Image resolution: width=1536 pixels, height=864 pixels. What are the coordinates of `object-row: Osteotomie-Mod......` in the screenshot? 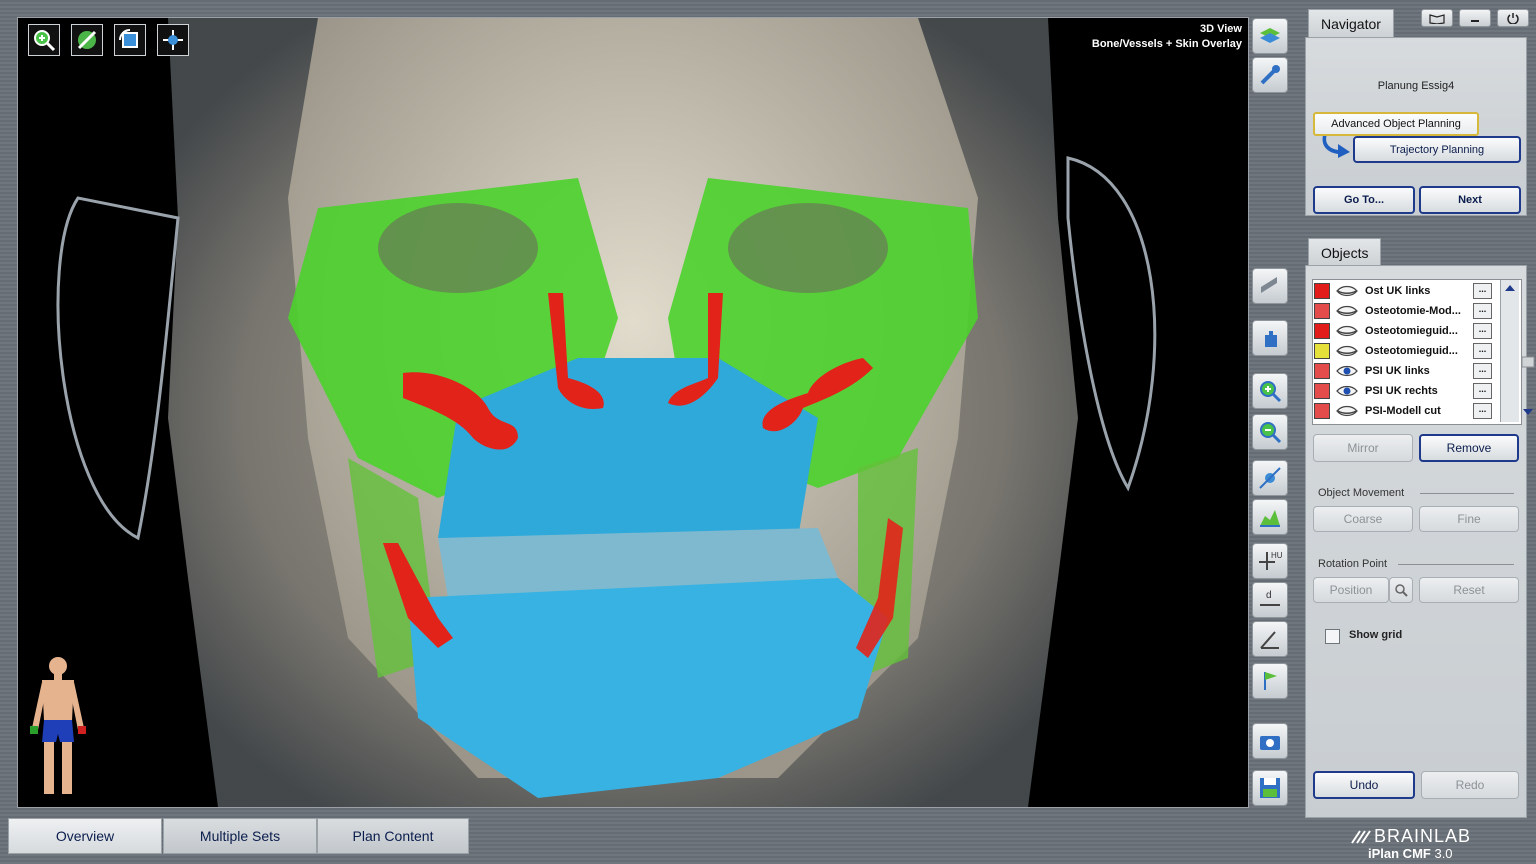 It's located at (1406, 311).